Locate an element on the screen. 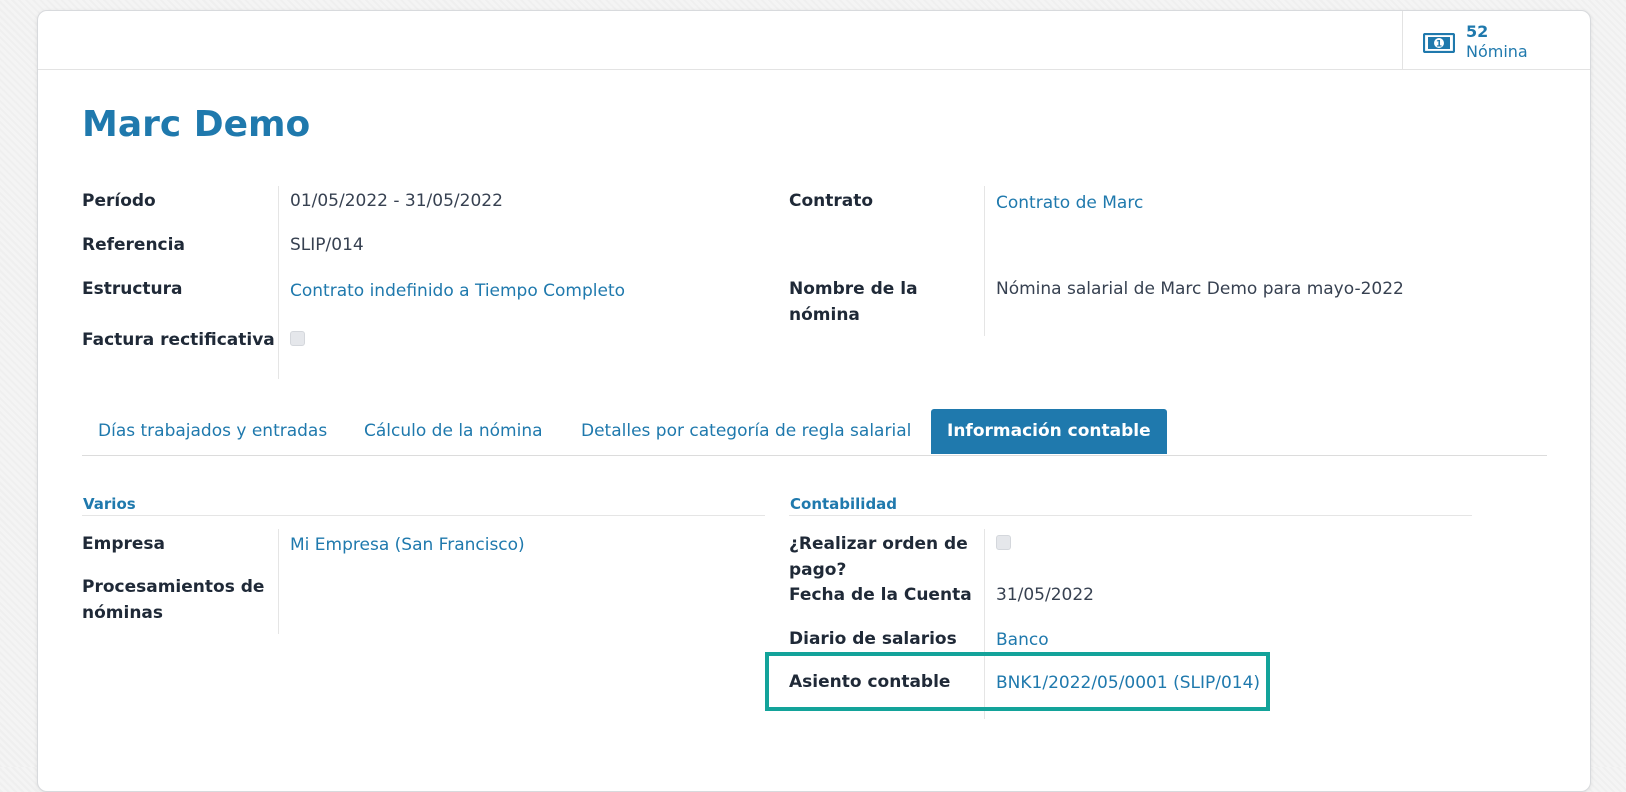  referencia-value: SLIP/014 is located at coordinates (327, 245).